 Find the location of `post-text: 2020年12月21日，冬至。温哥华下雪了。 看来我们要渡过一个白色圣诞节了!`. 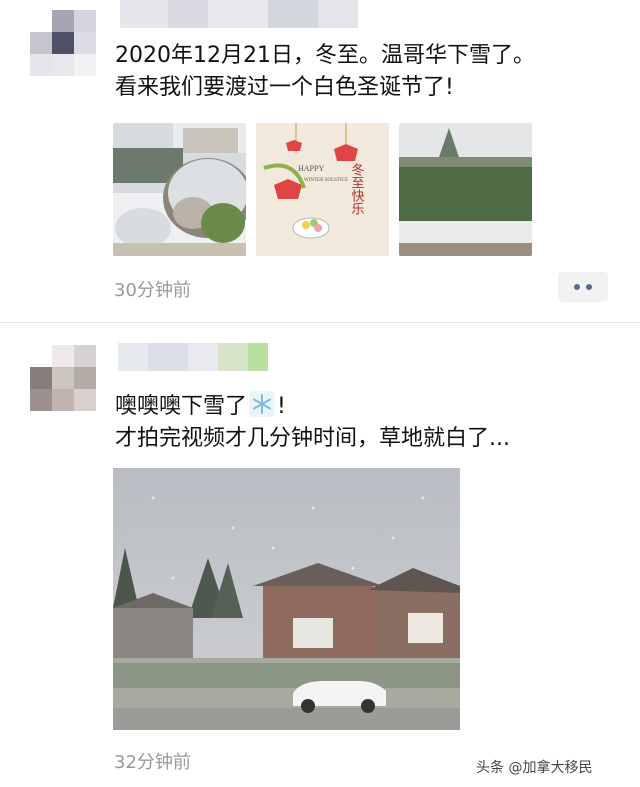

post-text: 2020年12月21日，冬至。温哥华下雪了。 看来我们要渡过一个白色圣诞节了! is located at coordinates (325, 72).